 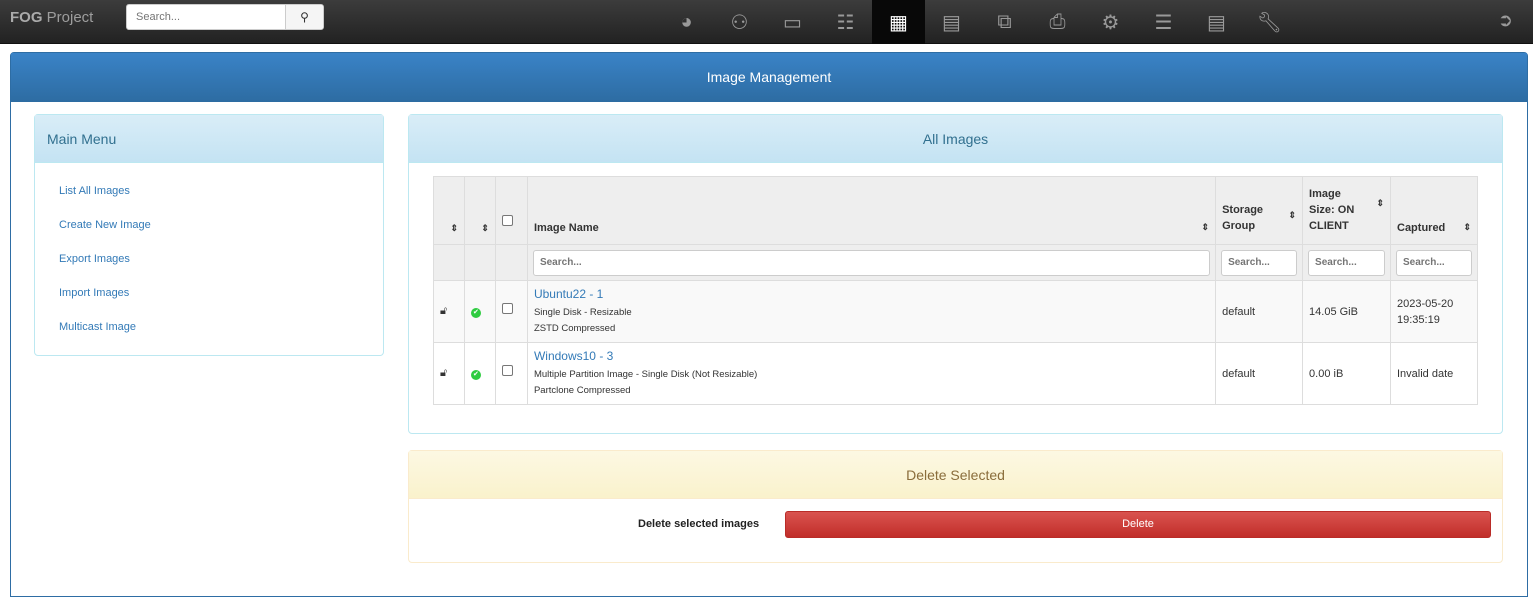 I want to click on navbar: FOG Project ⚲ ◕ ⚇ ▭ ☷ ▦ ▤ ⧉ ⎙ ⚙ ☰ ▤ 🔧︎ ➲, so click(x=766, y=22).